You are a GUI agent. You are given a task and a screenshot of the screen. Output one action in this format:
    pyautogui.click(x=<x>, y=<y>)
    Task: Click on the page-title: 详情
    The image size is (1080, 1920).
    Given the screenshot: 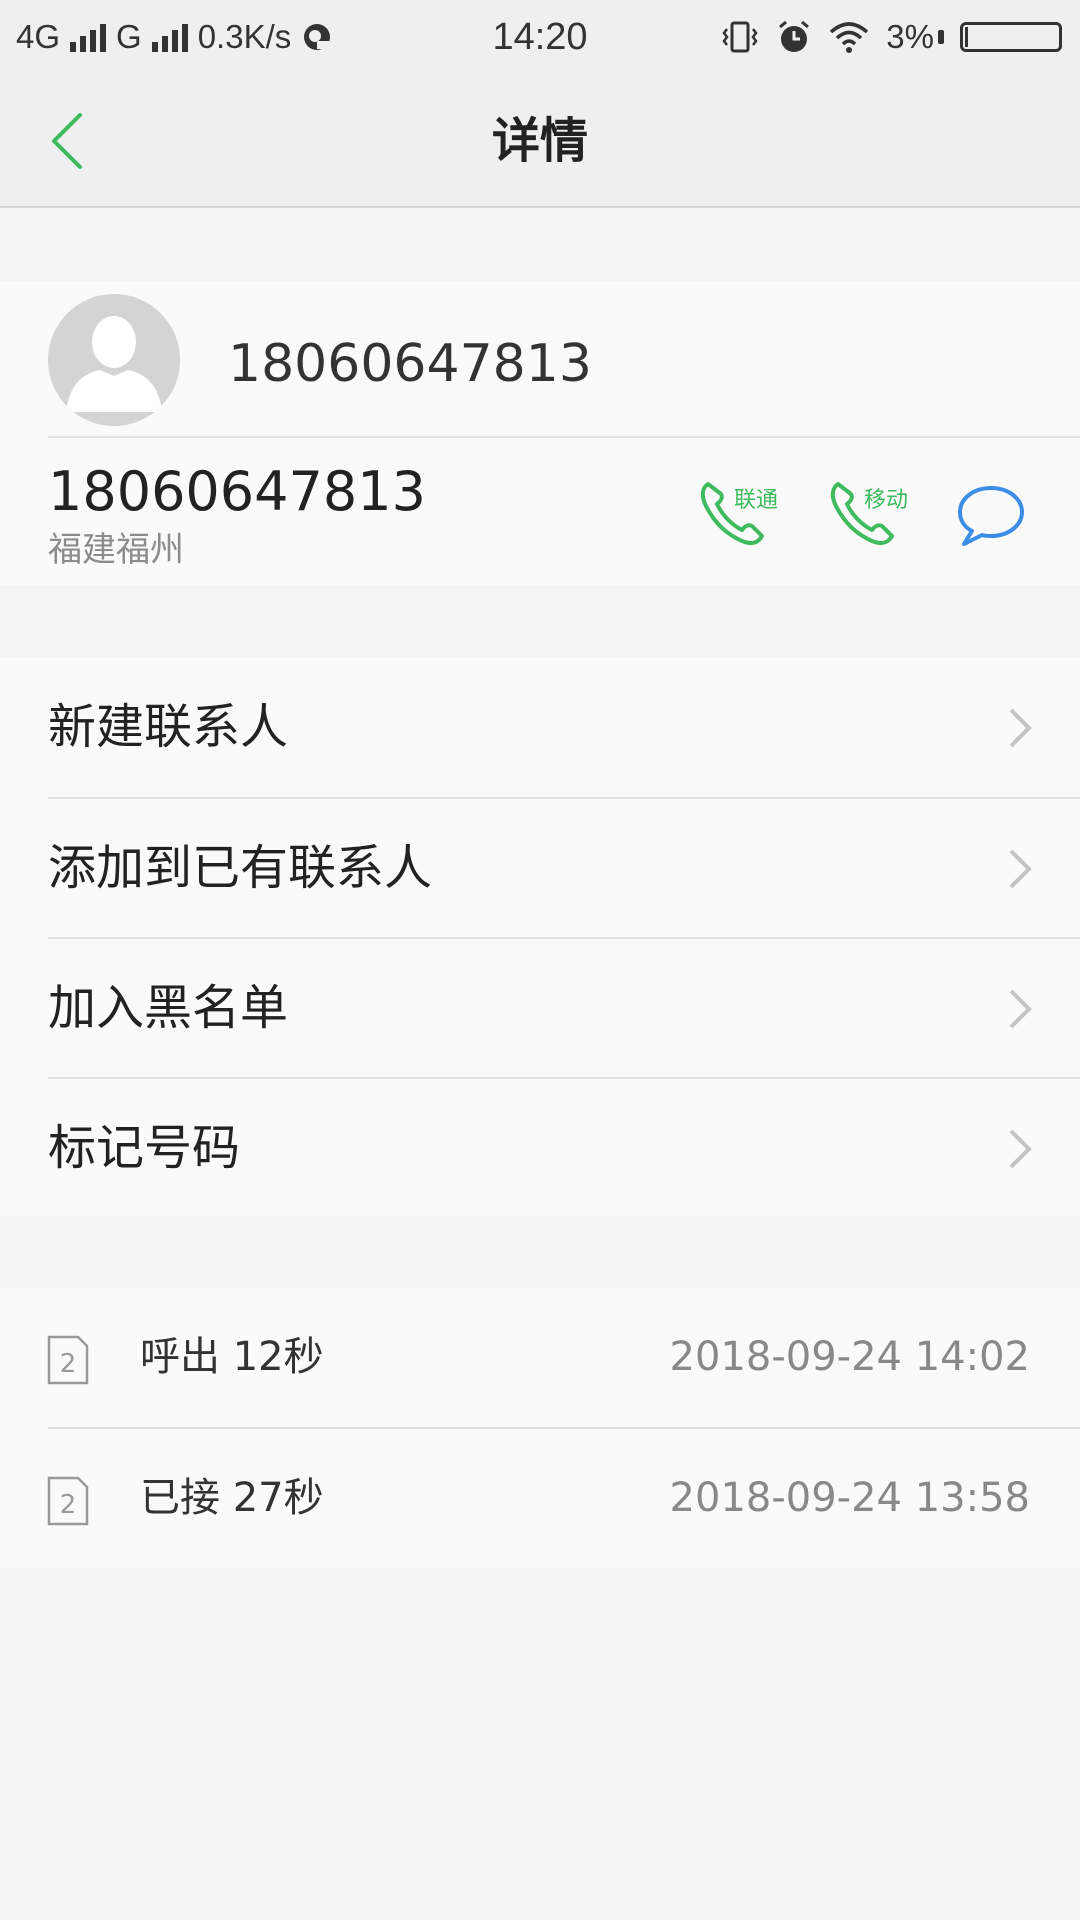 What is the action you would take?
    pyautogui.click(x=539, y=141)
    